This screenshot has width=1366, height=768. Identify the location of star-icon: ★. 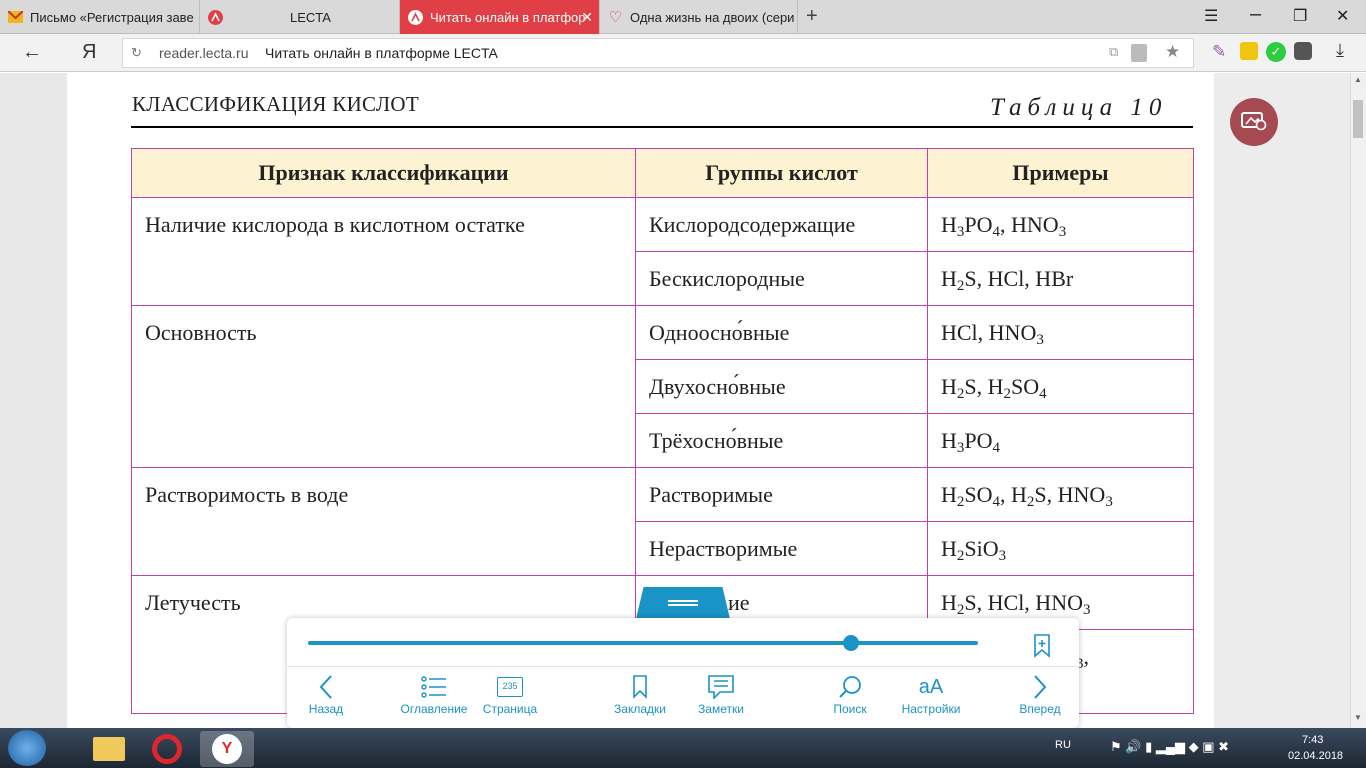
(1172, 52).